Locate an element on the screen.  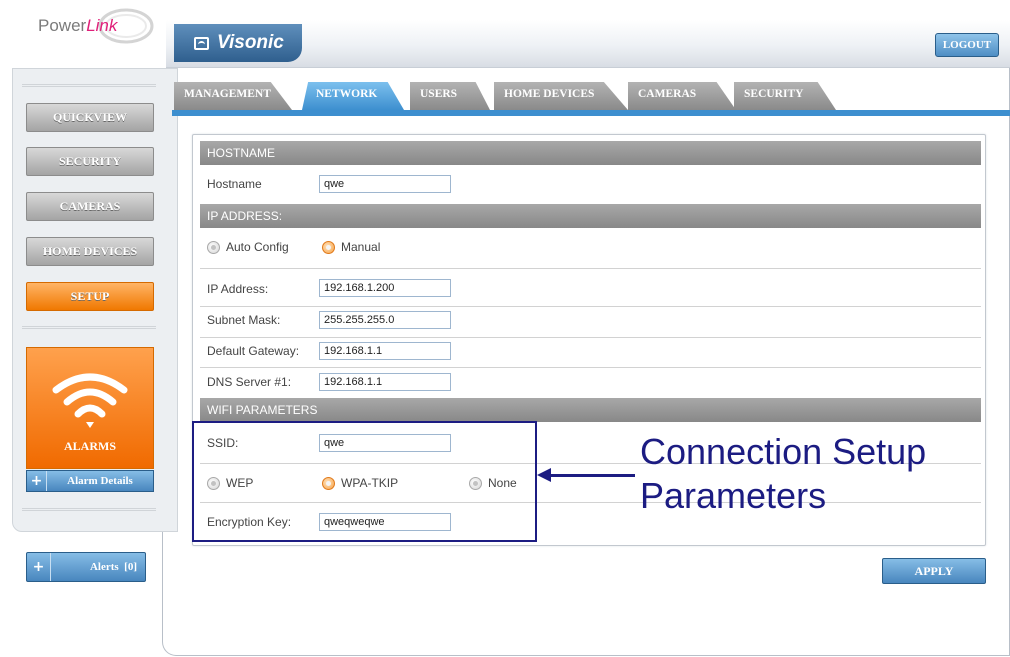
sidebar-item-setup: SETUP is located at coordinates (90, 296).